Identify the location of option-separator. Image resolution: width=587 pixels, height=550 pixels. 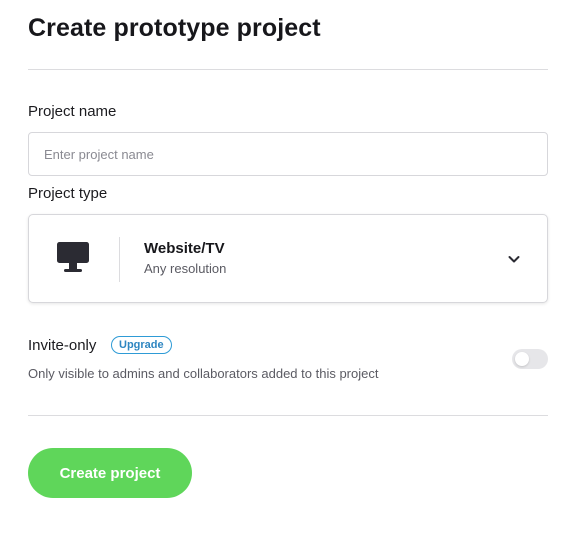
(119, 259).